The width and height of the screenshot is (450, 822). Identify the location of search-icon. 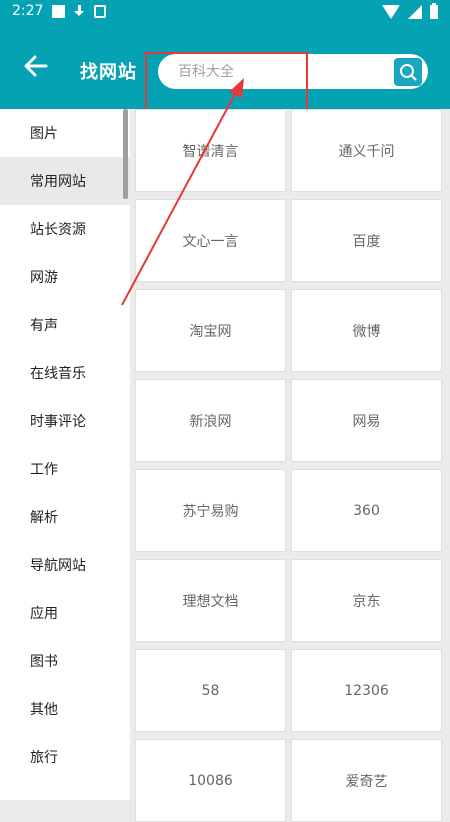
(408, 72).